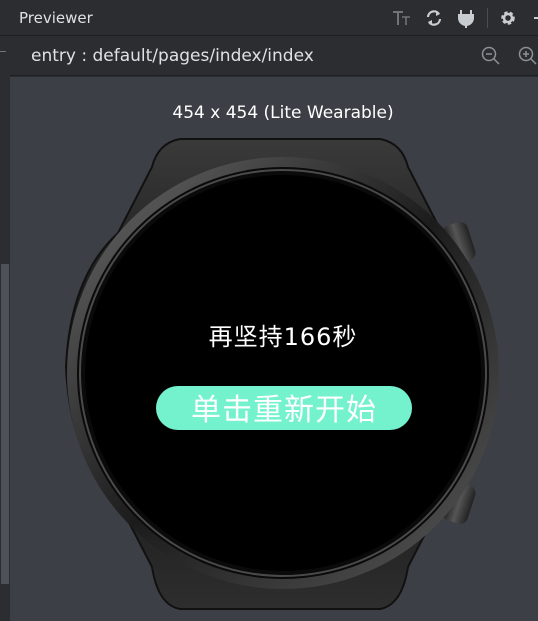  I want to click on minimize-icon, so click(533, 18).